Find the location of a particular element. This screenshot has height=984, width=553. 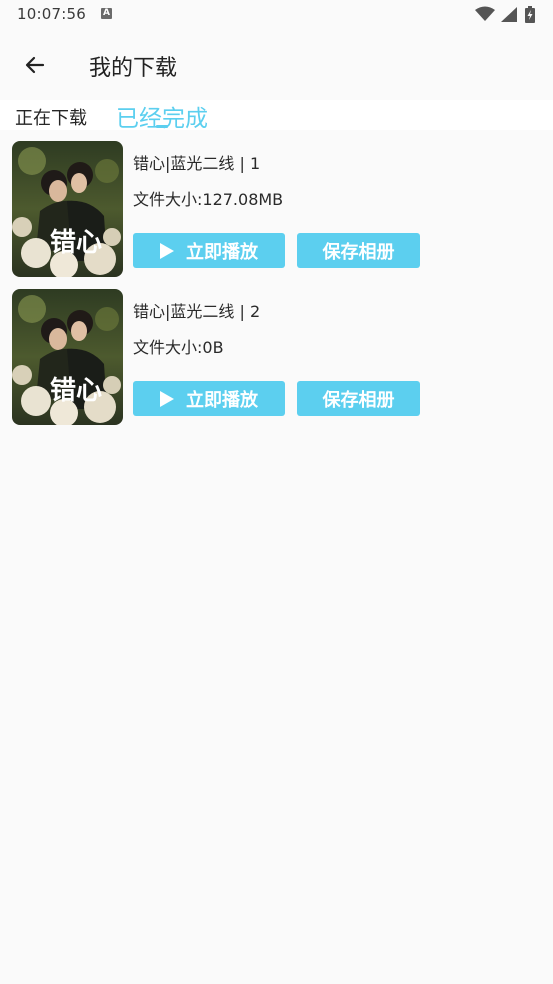

item-file-size: 文件大小:0B is located at coordinates (178, 347).